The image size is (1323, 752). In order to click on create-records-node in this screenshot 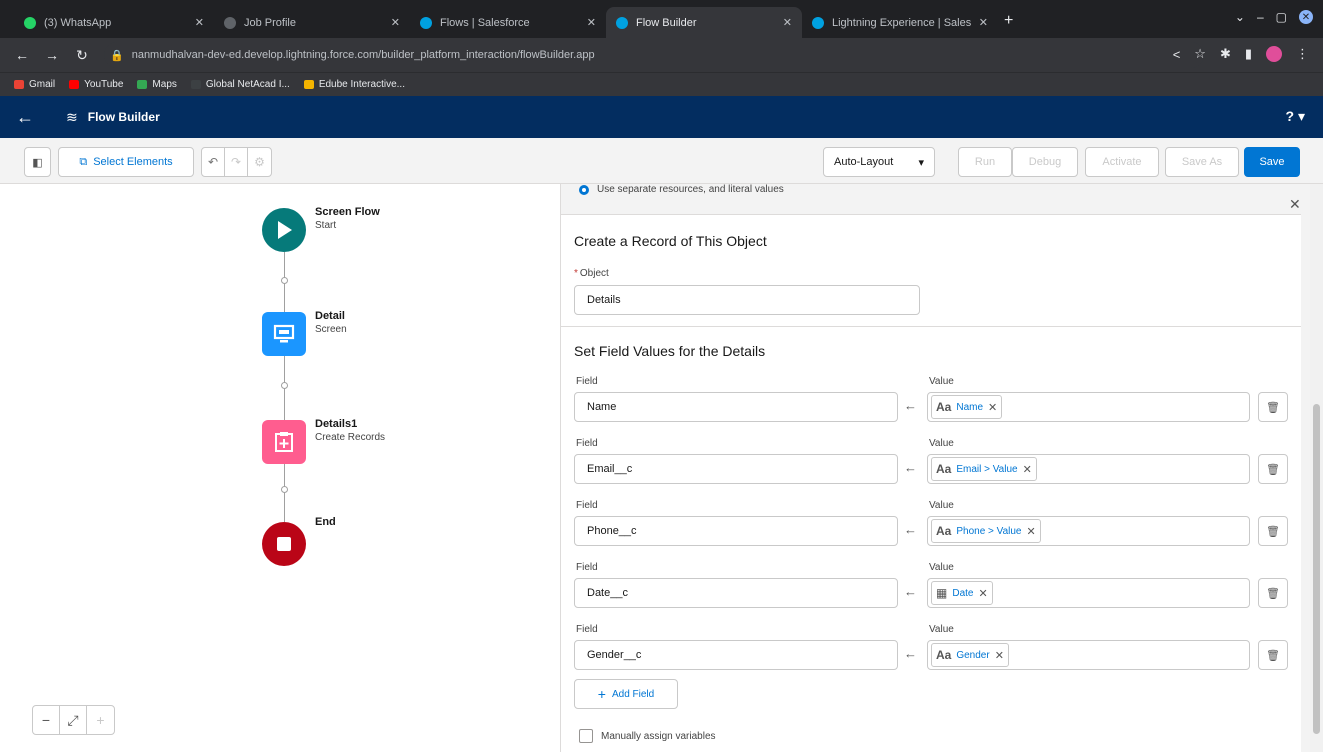, I will do `click(284, 442)`.